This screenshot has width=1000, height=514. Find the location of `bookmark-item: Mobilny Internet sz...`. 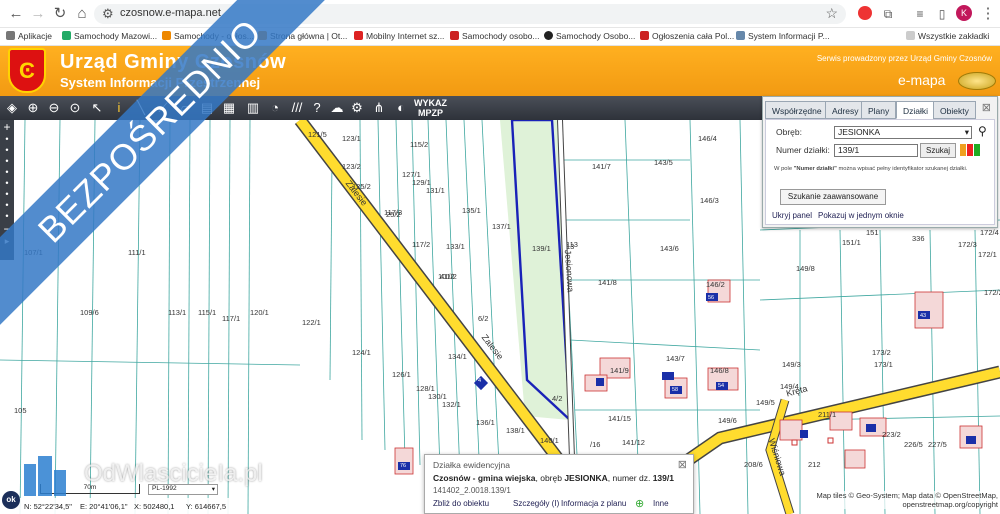

bookmark-item: Mobilny Internet sz... is located at coordinates (399, 36).